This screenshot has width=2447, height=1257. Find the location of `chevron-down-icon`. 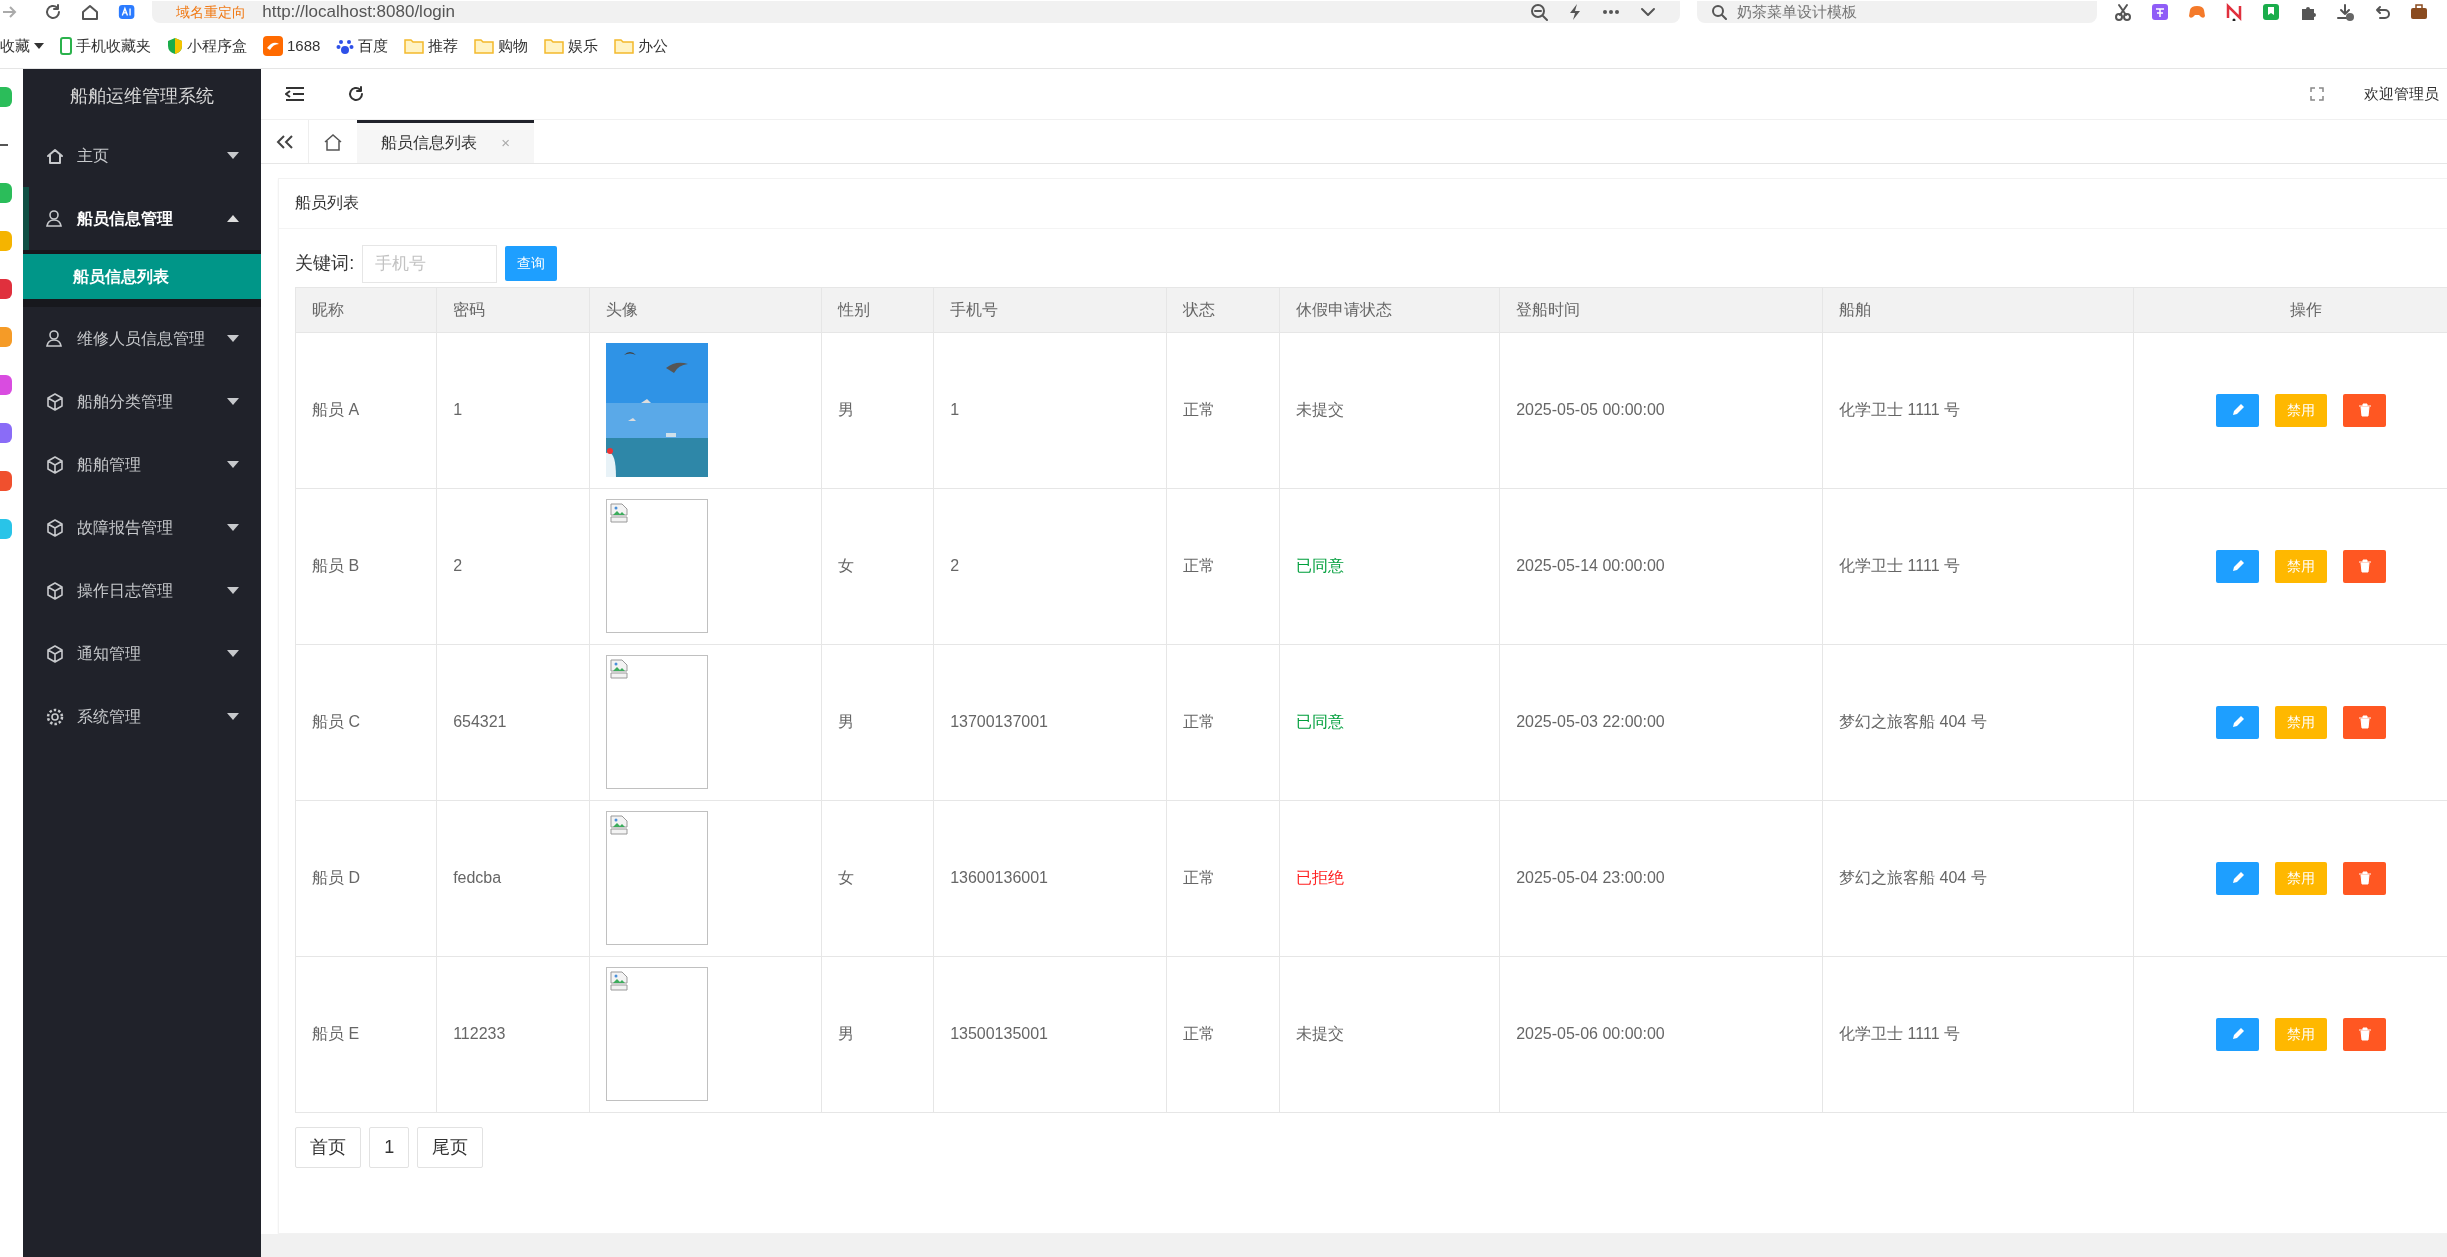

chevron-down-icon is located at coordinates (1647, 11).